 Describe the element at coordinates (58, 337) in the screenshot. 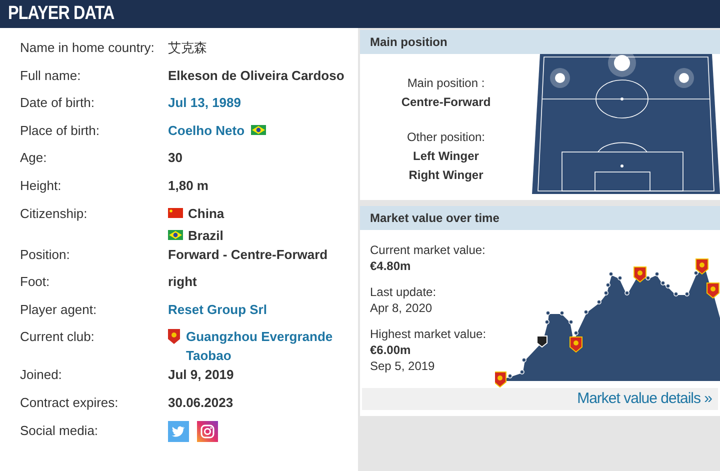

I see `field-label: Current club:` at that location.